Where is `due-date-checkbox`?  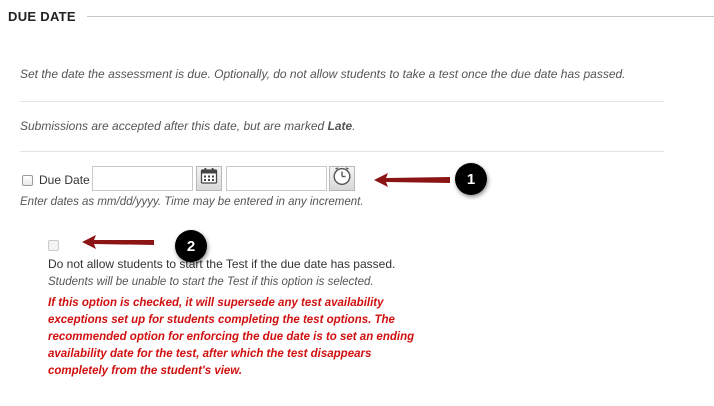
due-date-checkbox is located at coordinates (27, 180).